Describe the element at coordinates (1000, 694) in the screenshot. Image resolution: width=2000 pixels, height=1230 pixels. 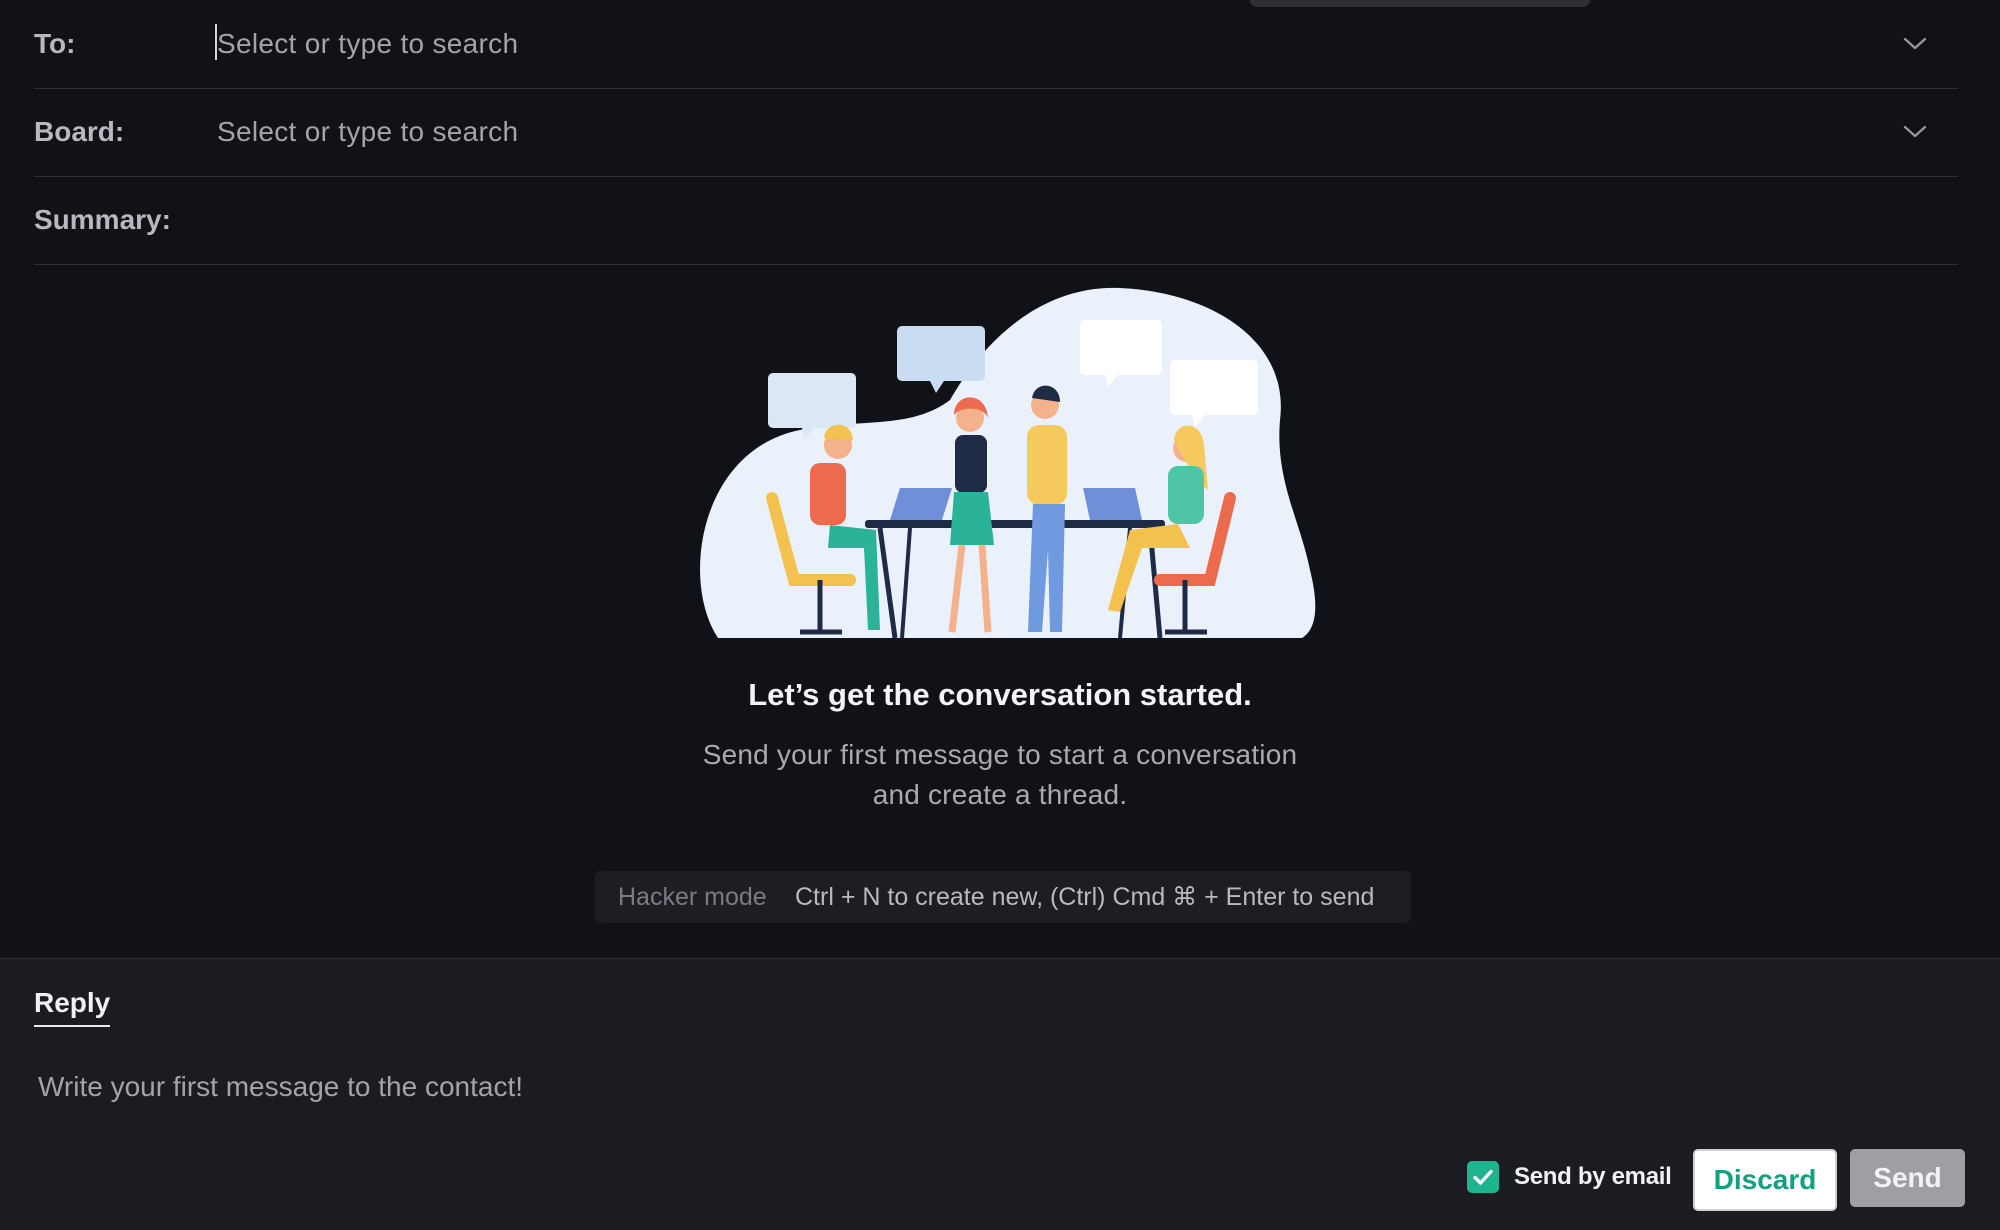
I see `empty-state-headline: Let’s get the conversation started.` at that location.